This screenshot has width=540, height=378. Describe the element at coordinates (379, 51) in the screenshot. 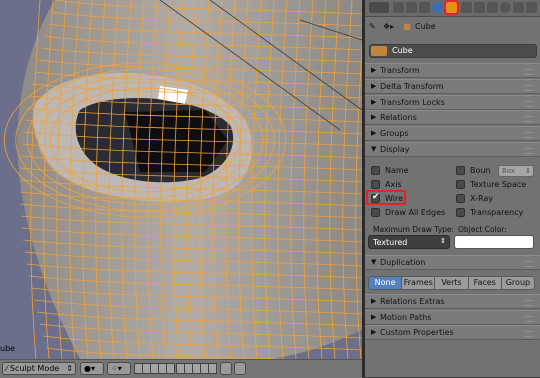

I see `object-data-icon` at that location.